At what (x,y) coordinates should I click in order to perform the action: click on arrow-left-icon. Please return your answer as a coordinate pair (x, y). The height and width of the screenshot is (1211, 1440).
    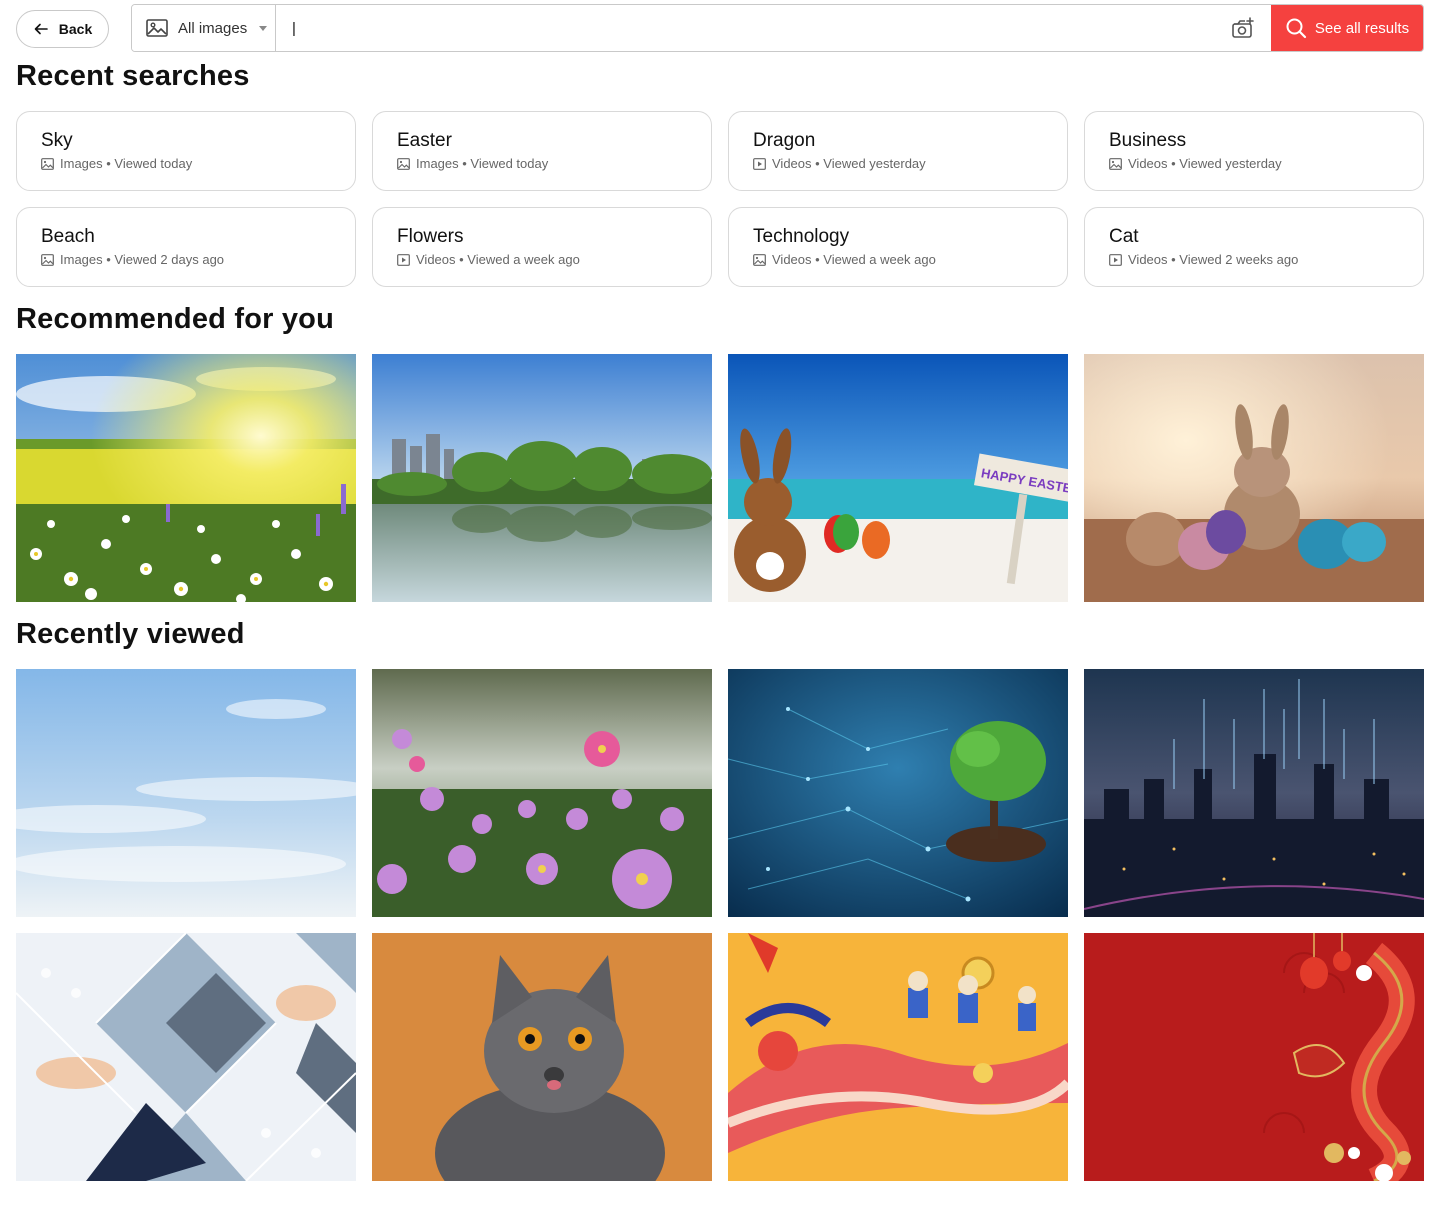
    Looking at the image, I should click on (41, 29).